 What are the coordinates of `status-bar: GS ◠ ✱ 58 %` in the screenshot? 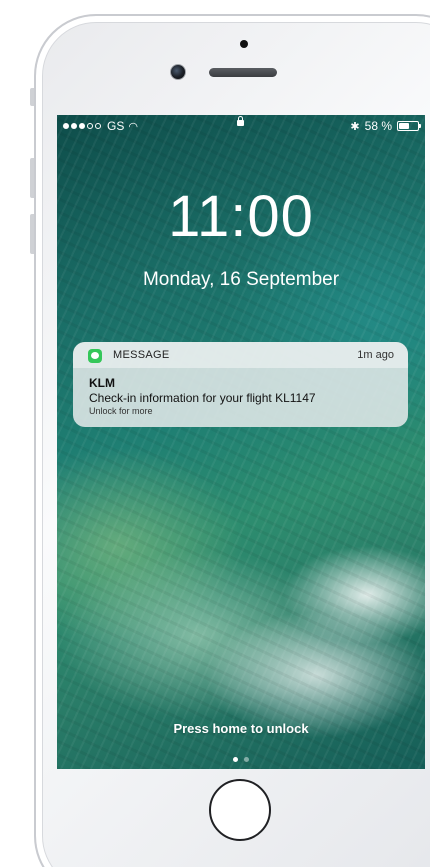 It's located at (241, 125).